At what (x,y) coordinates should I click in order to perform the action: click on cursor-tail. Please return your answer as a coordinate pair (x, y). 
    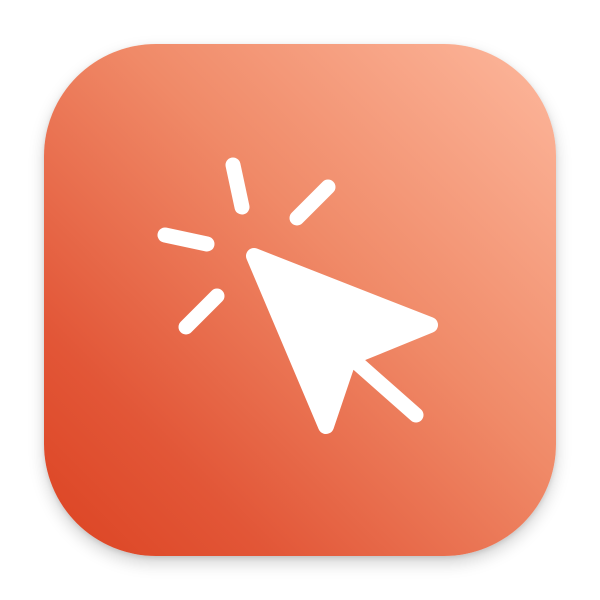
    Looking at the image, I should click on (386, 388).